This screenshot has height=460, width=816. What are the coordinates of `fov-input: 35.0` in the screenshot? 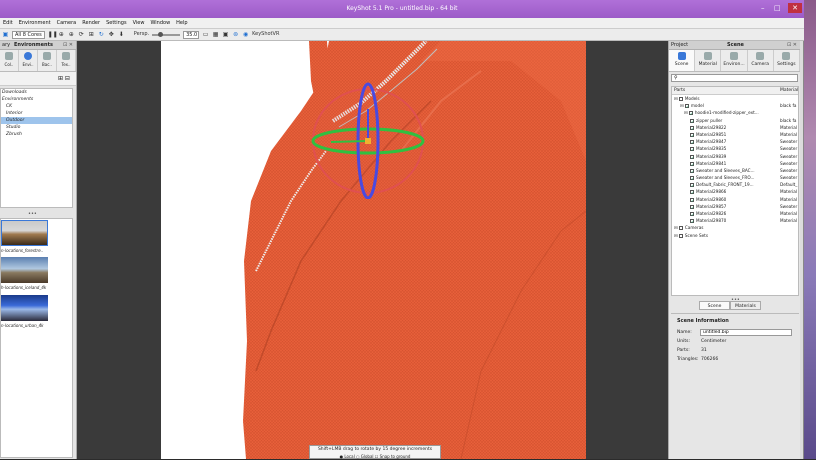 It's located at (191, 34).